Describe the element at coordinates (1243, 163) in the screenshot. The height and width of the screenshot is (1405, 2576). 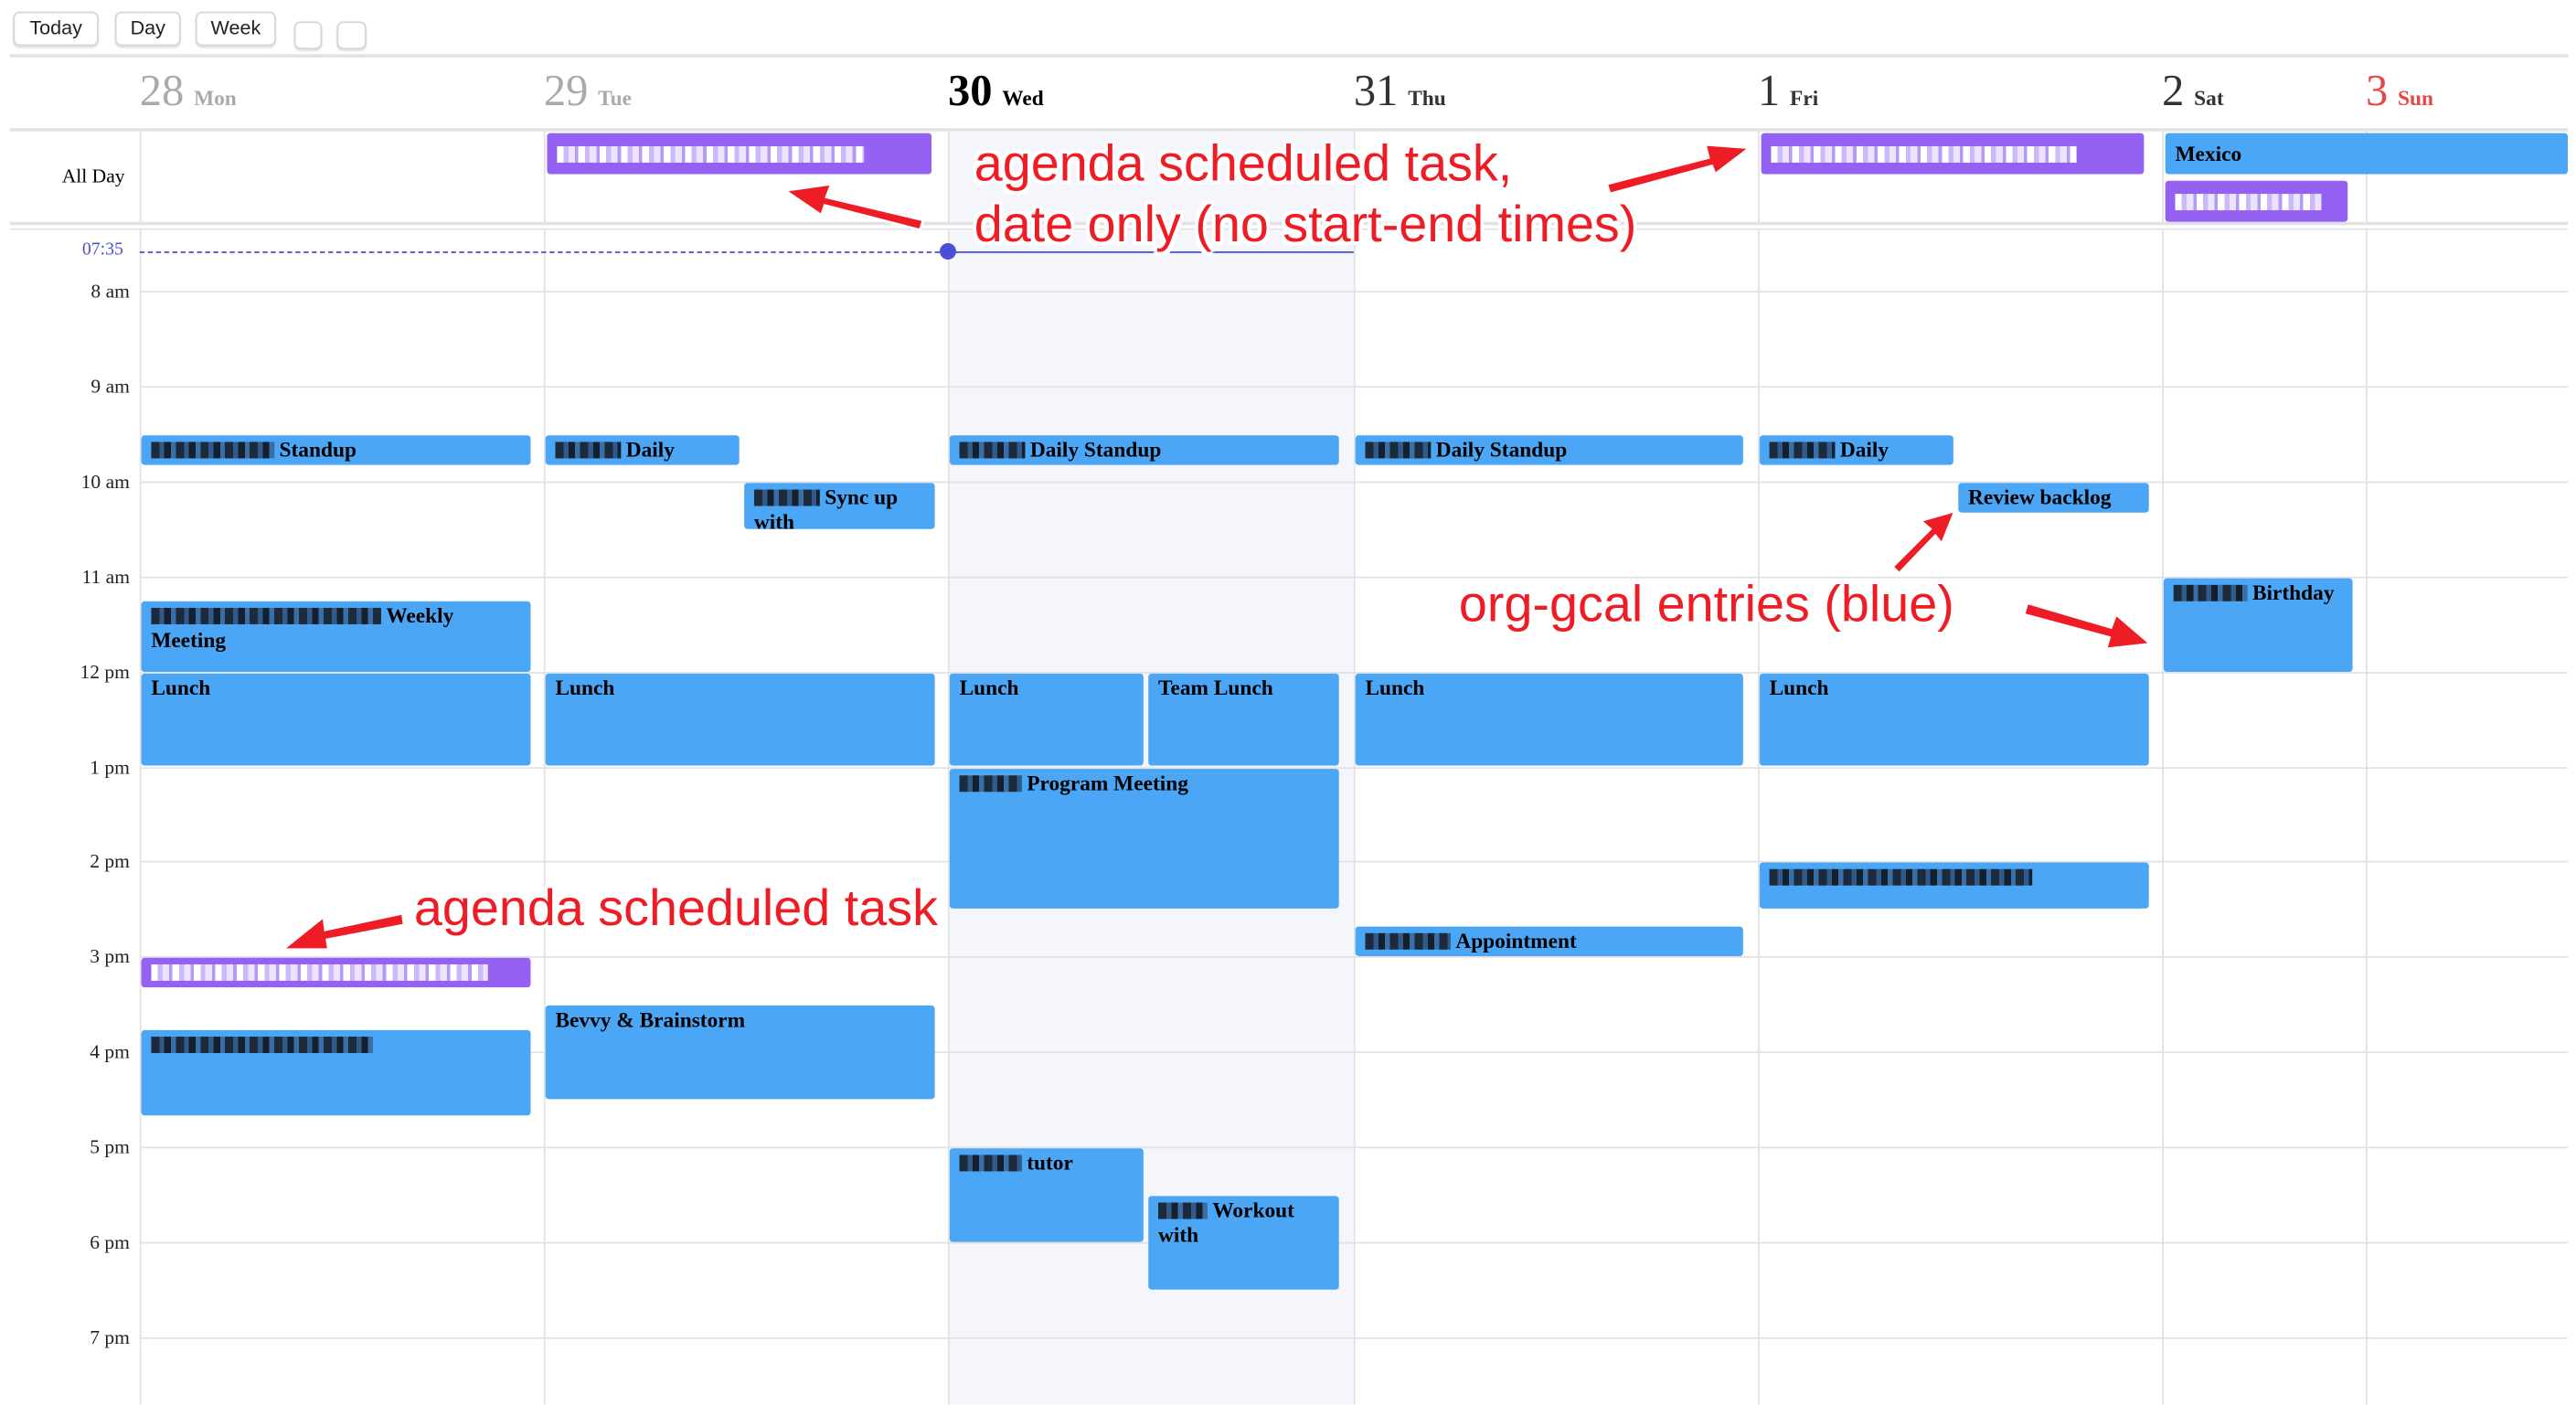
I see `annotation-text: agenda scheduled task,` at that location.